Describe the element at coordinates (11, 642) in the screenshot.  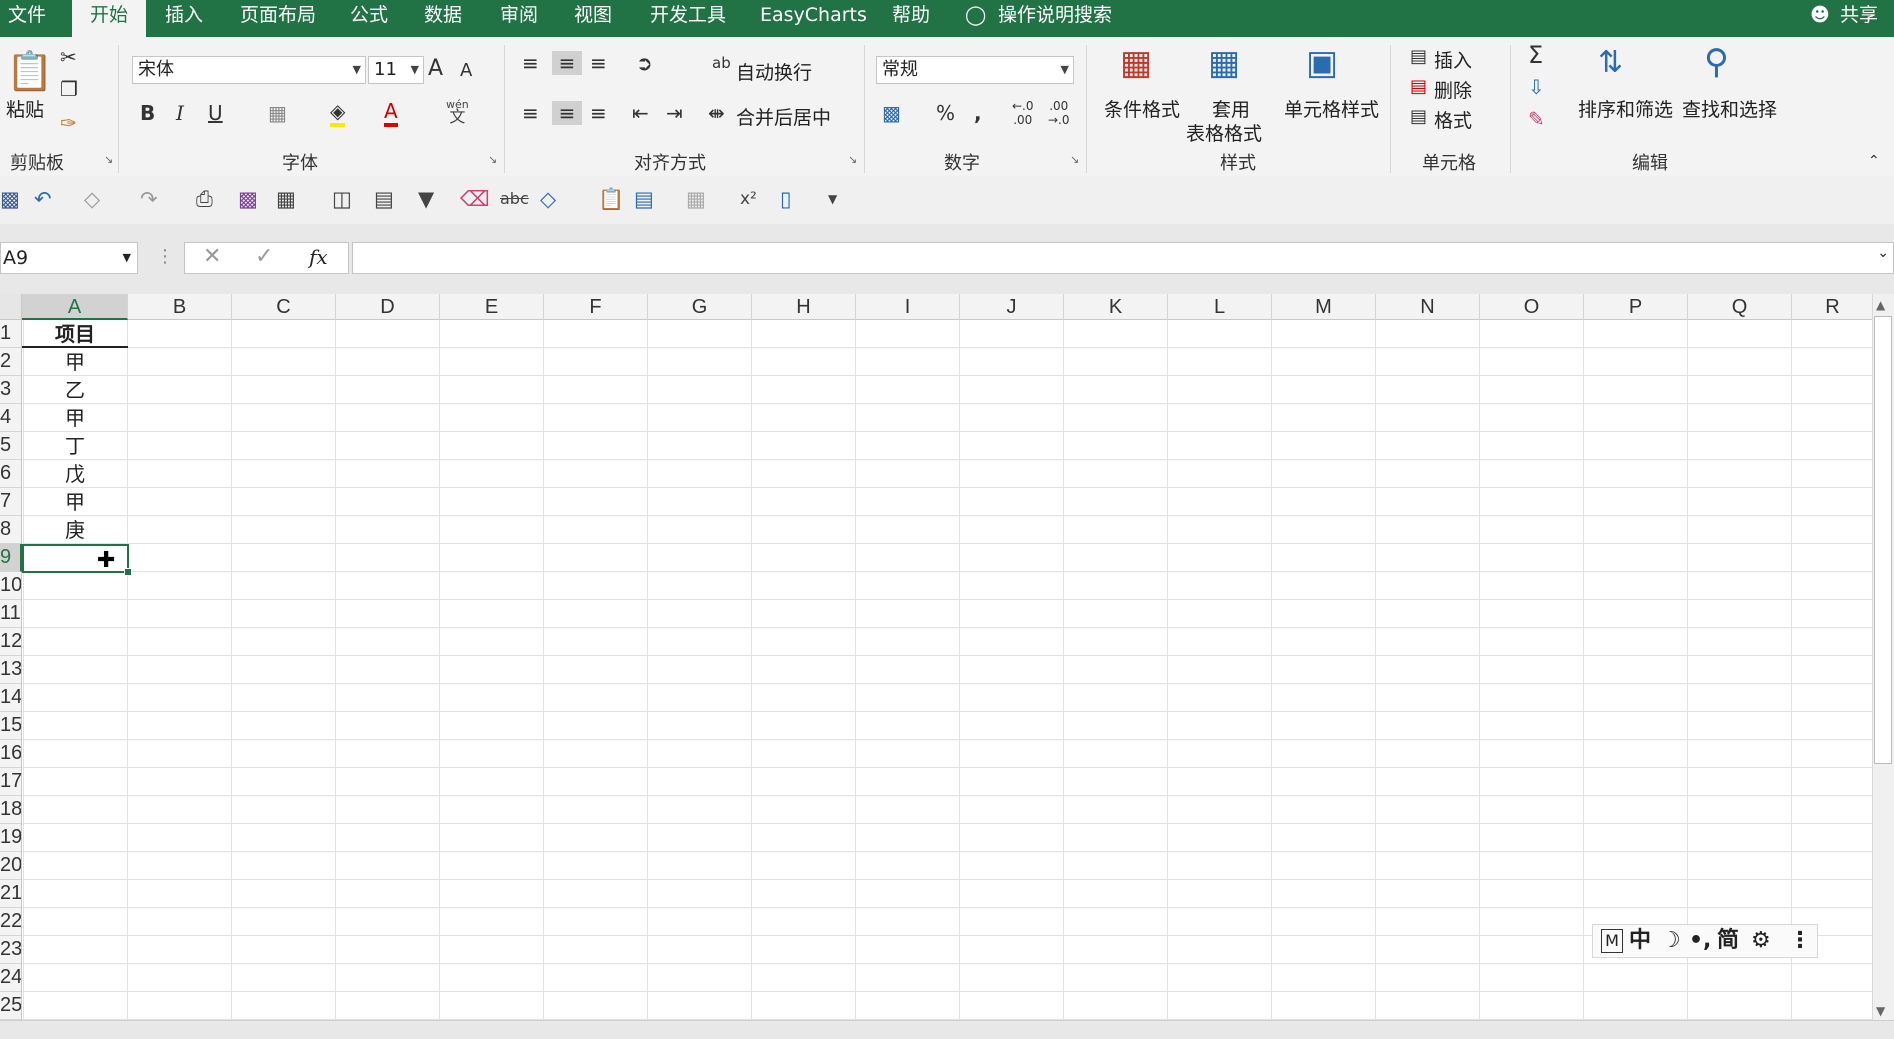
I see `row-header: 12` at that location.